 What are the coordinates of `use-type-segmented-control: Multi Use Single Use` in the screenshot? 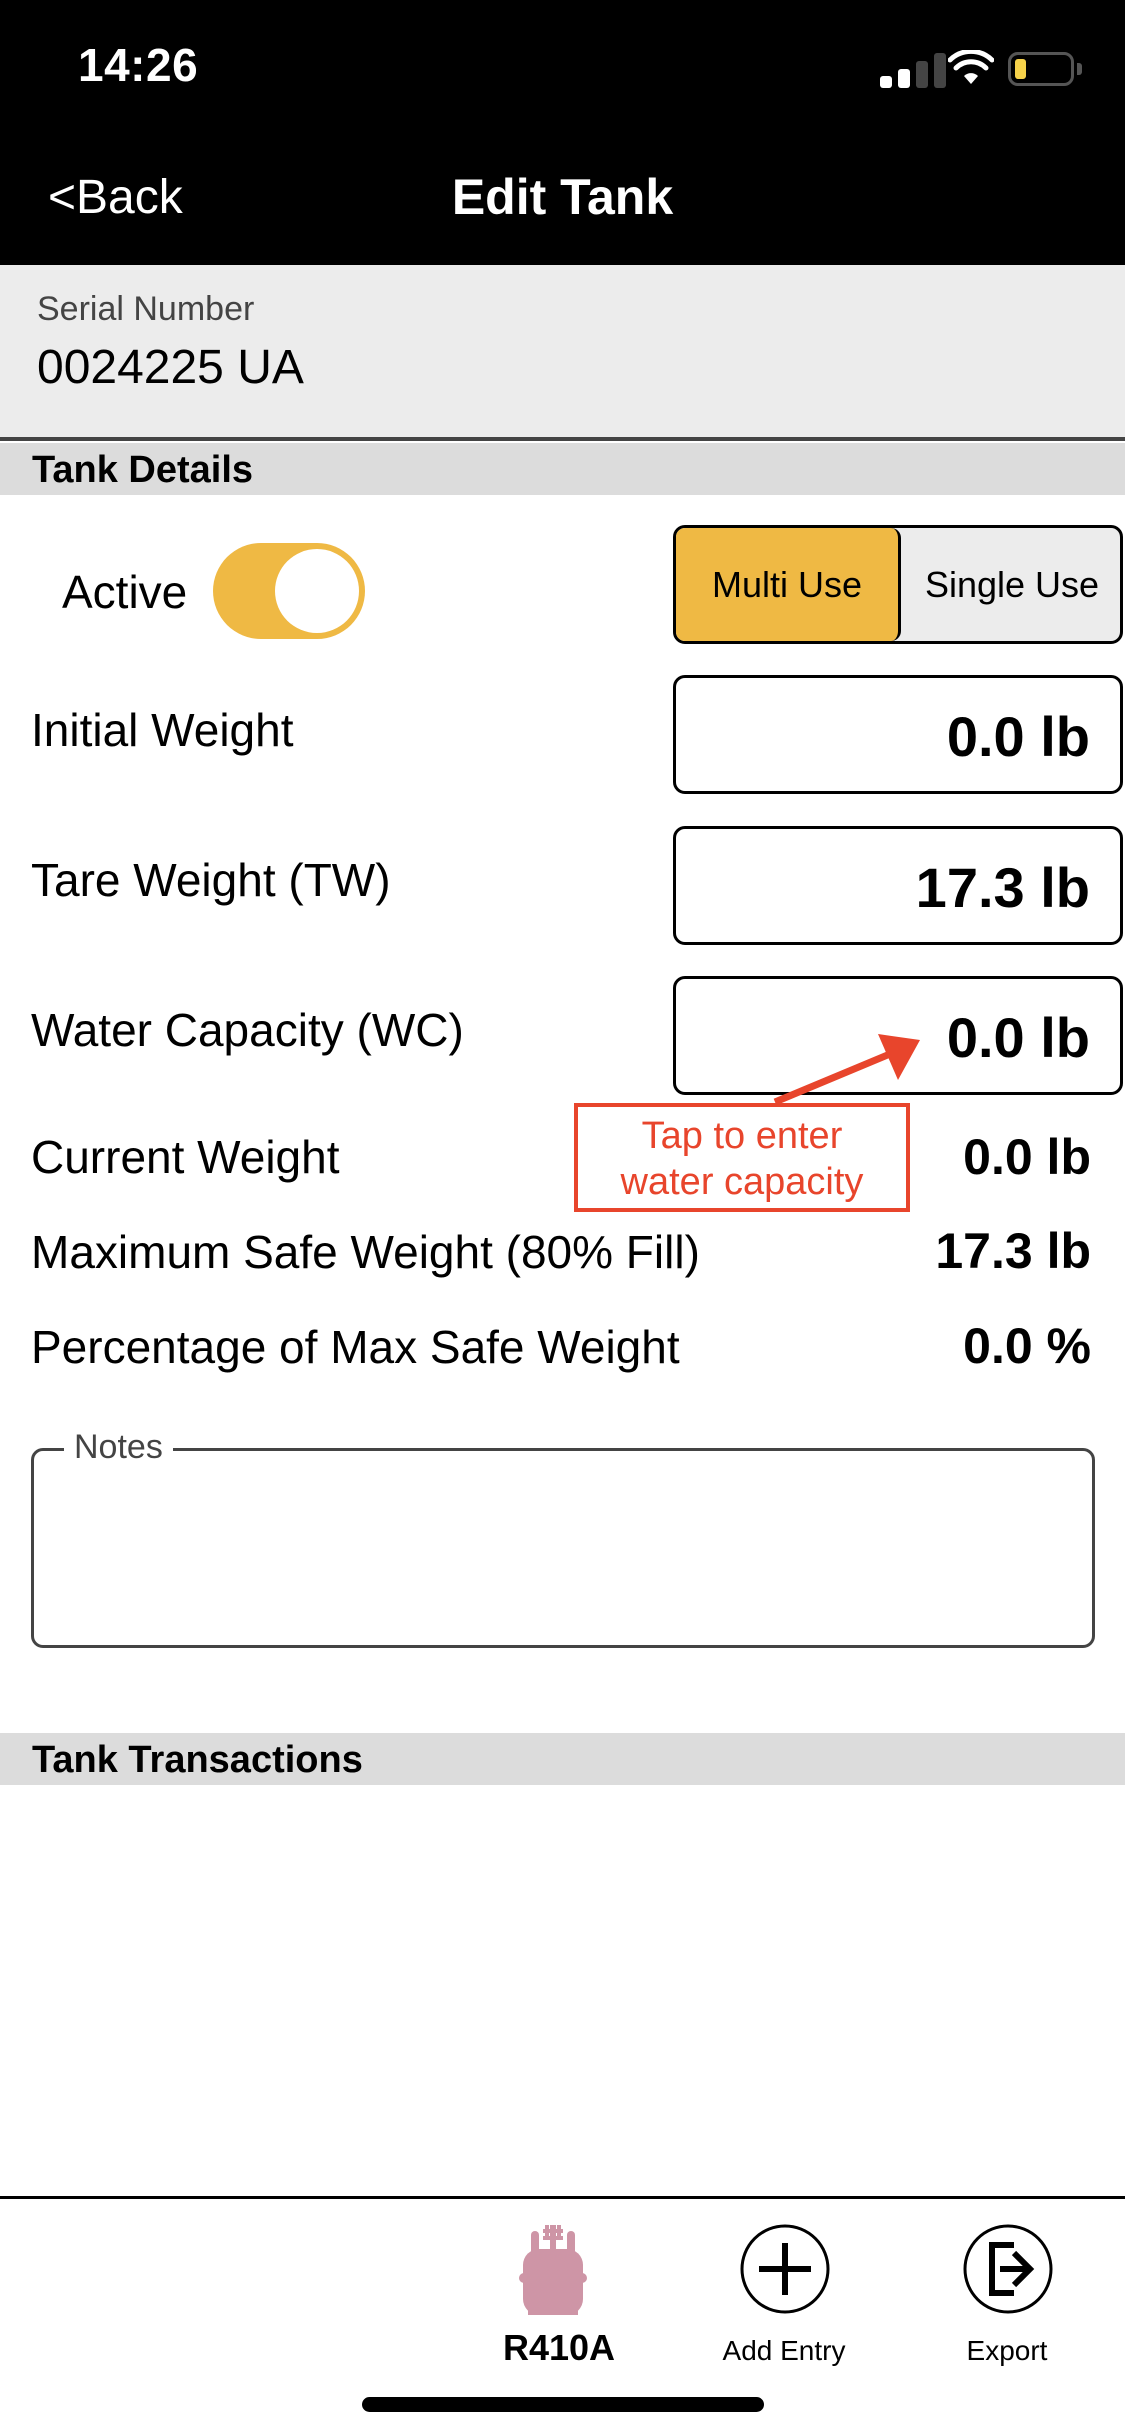 It's located at (898, 584).